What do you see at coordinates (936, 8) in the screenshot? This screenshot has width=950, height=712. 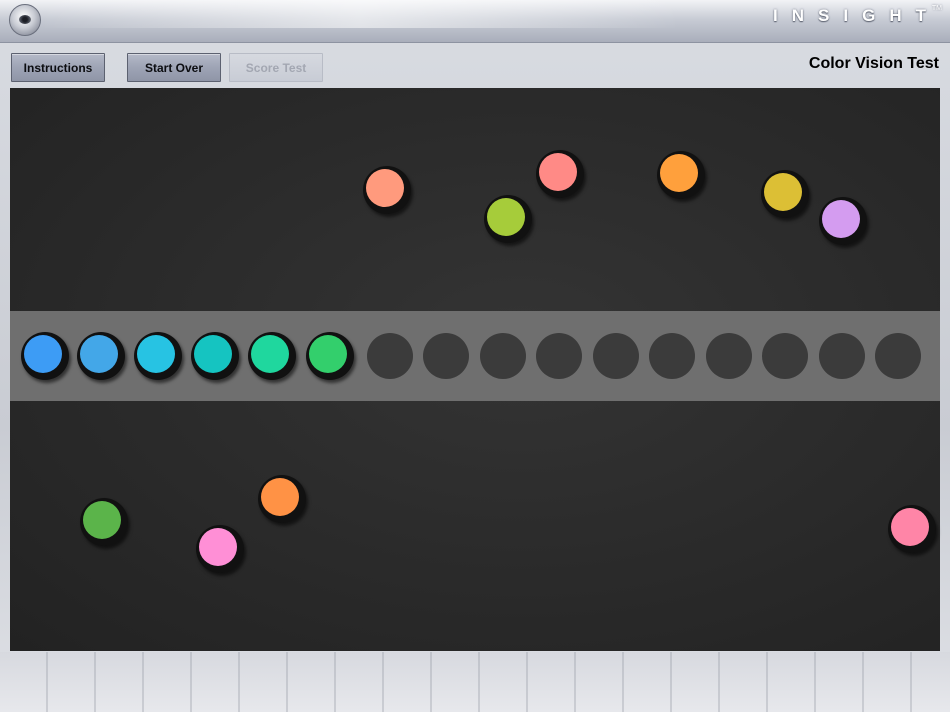 I see `brand-trademark: TM` at bounding box center [936, 8].